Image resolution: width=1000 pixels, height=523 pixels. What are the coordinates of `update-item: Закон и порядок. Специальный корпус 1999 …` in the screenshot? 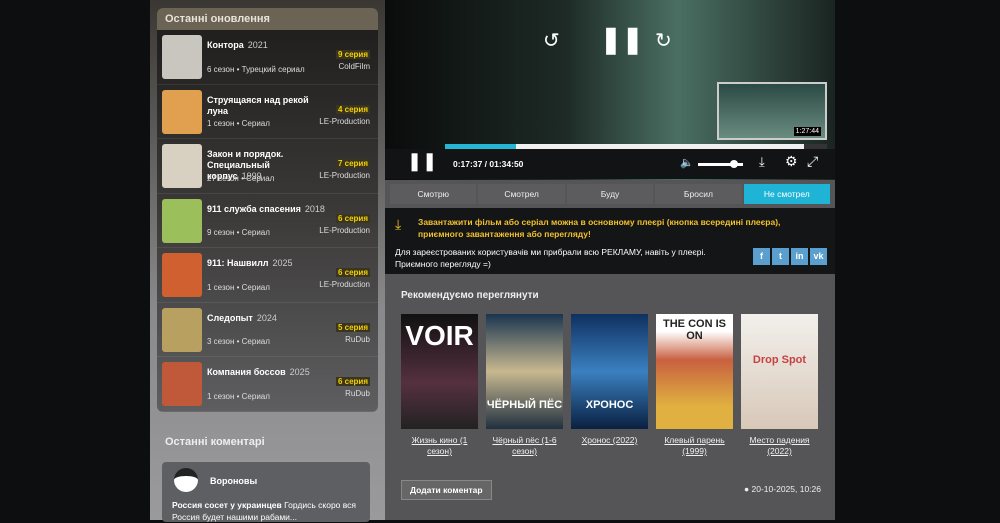 It's located at (267, 166).